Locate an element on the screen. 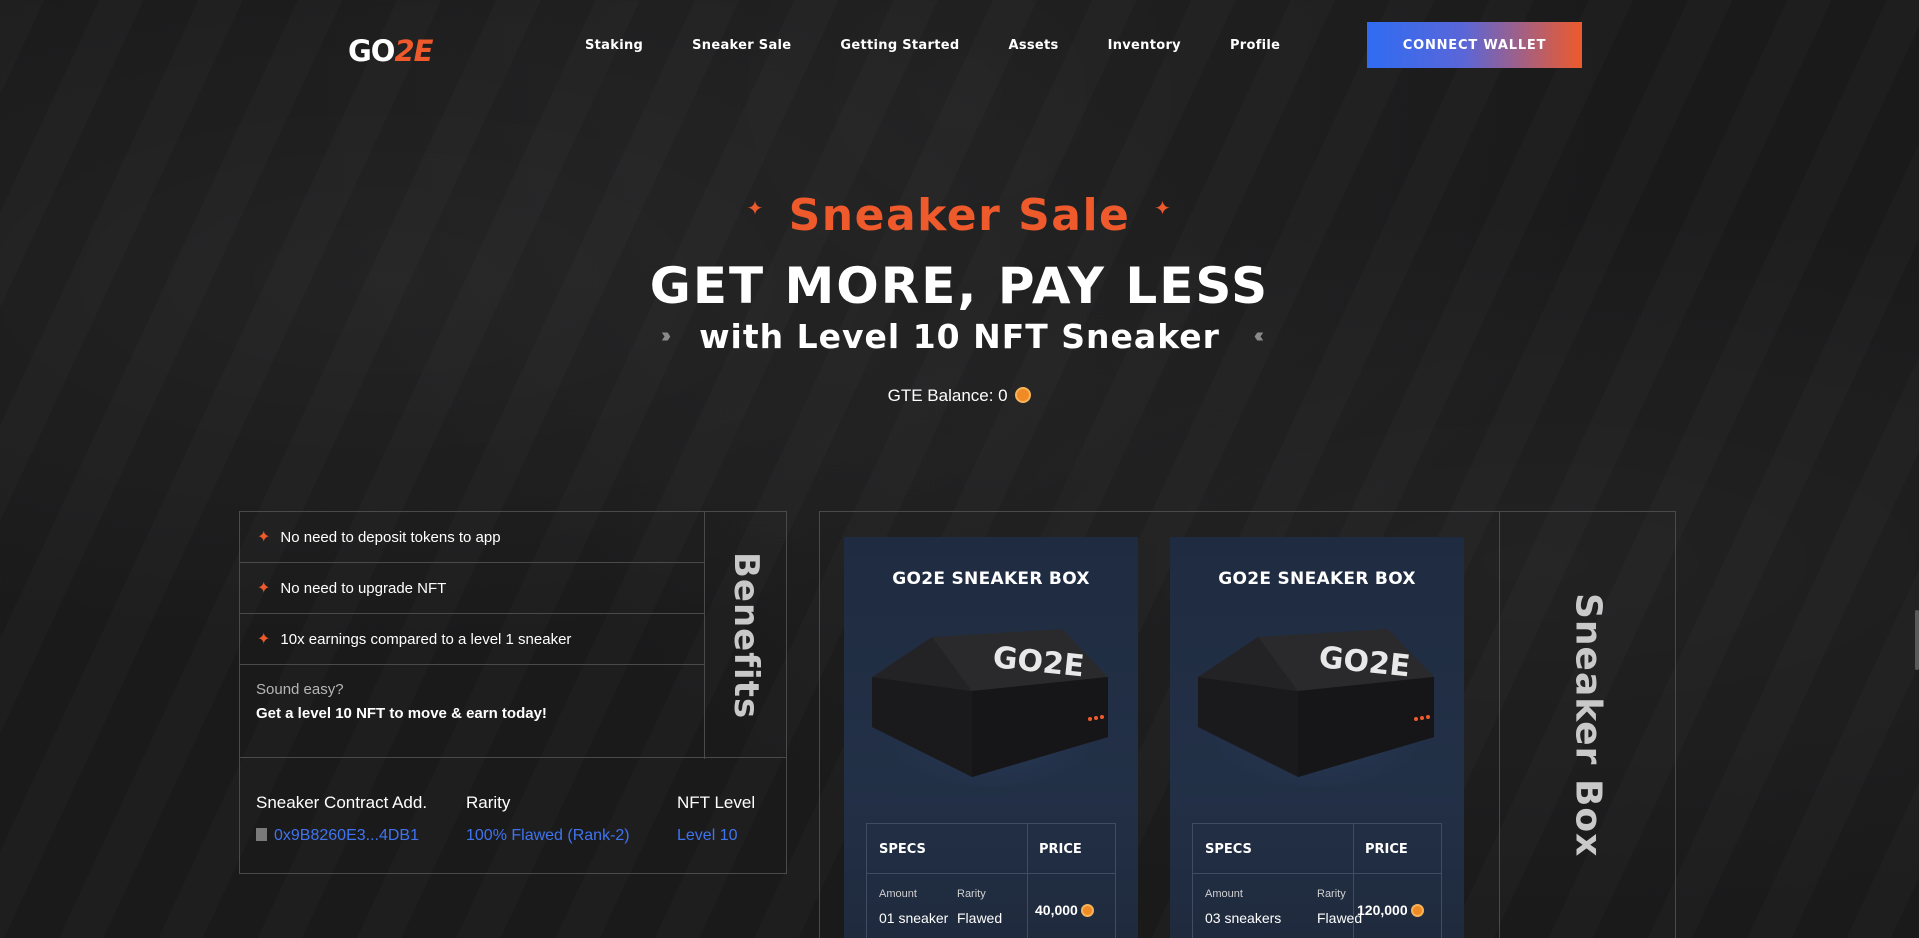 The height and width of the screenshot is (938, 1919). sneaker-box-label: Sneaker Box is located at coordinates (1588, 725).